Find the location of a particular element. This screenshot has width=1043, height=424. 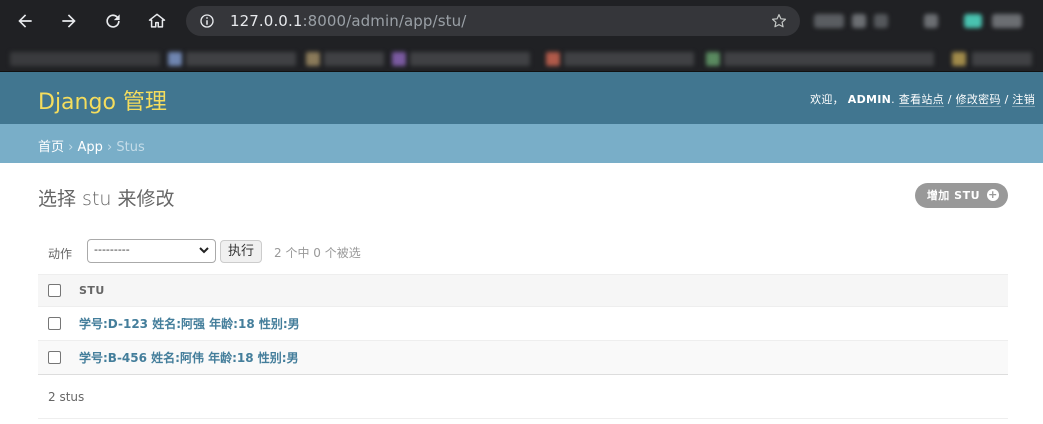

url-text: 127.0.0.1:8000/admin/app/stu/ is located at coordinates (348, 21).